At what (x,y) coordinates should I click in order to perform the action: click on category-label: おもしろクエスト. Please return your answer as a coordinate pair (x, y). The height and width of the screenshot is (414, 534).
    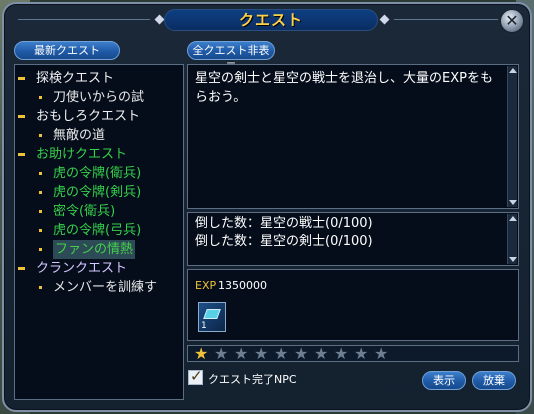
    Looking at the image, I should click on (88, 116).